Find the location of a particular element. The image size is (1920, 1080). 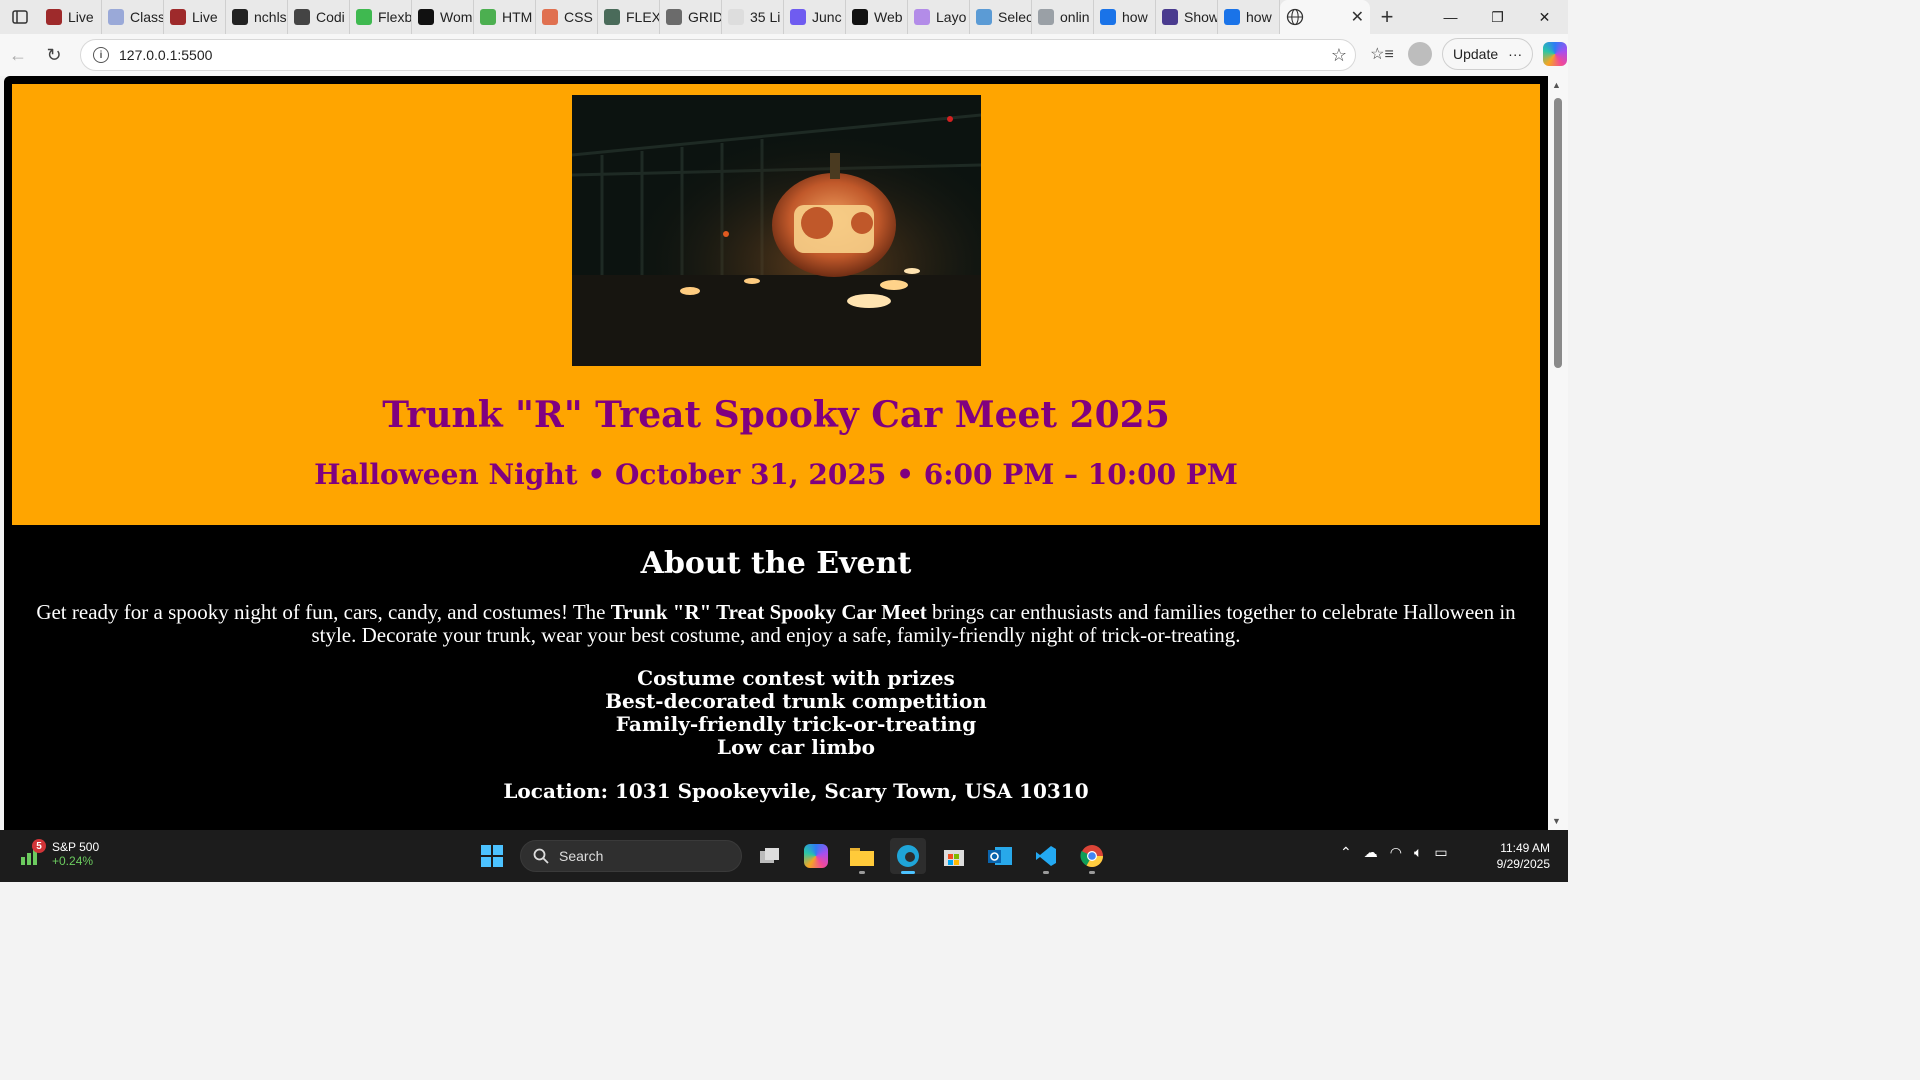

tab-label: CSS is located at coordinates (578, 17).